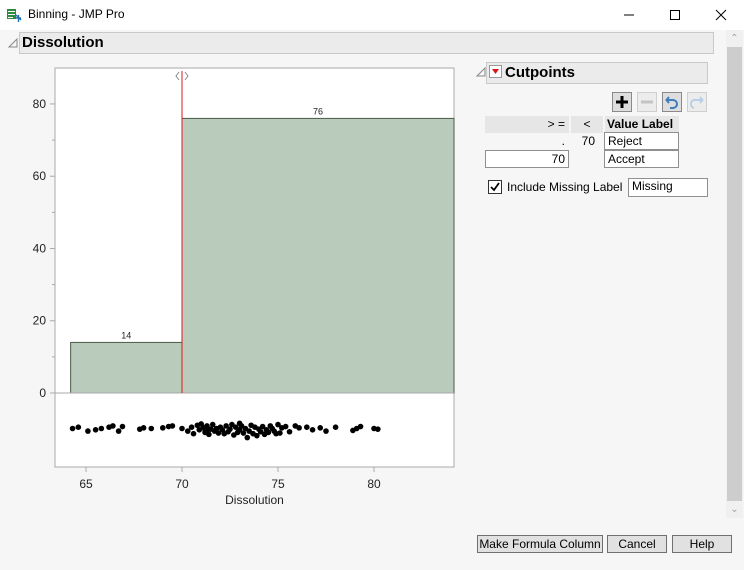  Describe the element at coordinates (86, 484) in the screenshot. I see `x-tick-label: 65` at that location.